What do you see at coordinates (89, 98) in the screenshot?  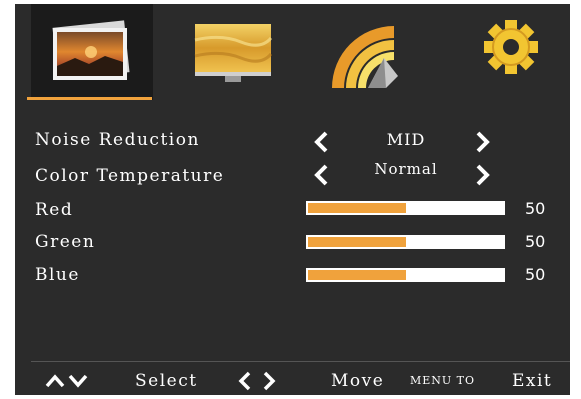 I see `active-tab-indicator` at bounding box center [89, 98].